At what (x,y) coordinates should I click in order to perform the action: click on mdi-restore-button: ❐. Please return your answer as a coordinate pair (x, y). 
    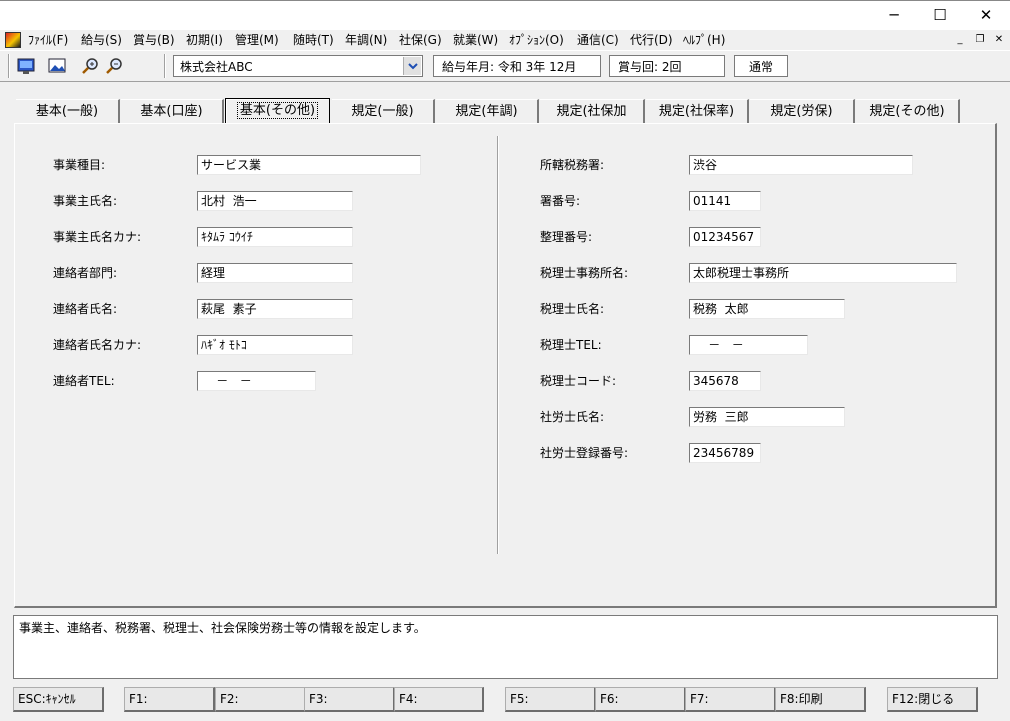
    Looking at the image, I should click on (980, 40).